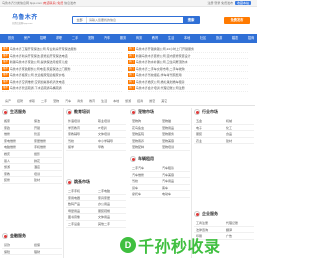 The width and height of the screenshot is (320, 264). I want to click on nav-item: 招商, so click(251, 38).